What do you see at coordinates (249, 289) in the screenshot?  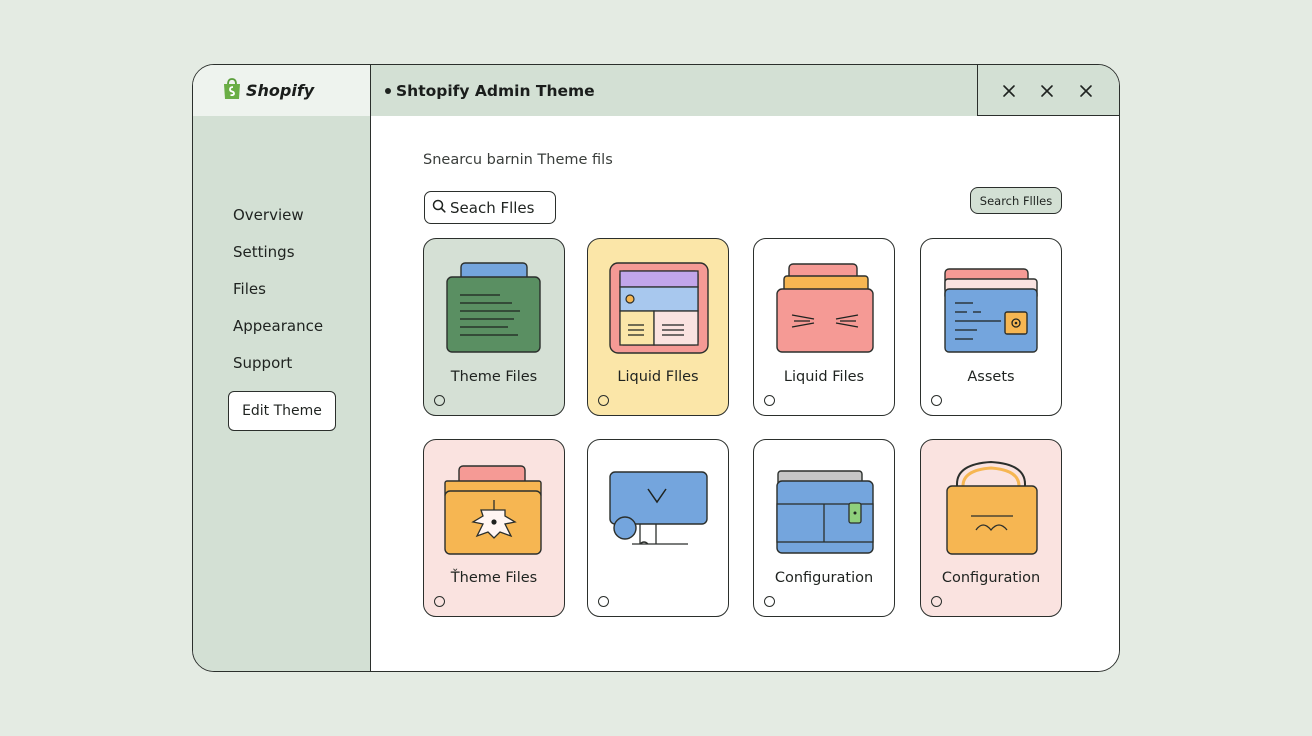 I see `sidebar-item-files: Files` at bounding box center [249, 289].